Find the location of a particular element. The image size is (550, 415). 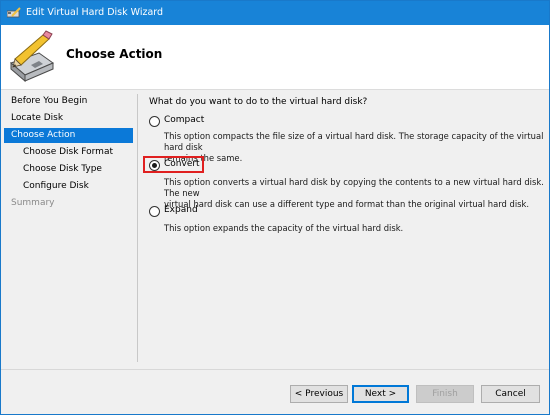

title-bar: Edit Virtual Hard Disk Wizard is located at coordinates (275, 13).